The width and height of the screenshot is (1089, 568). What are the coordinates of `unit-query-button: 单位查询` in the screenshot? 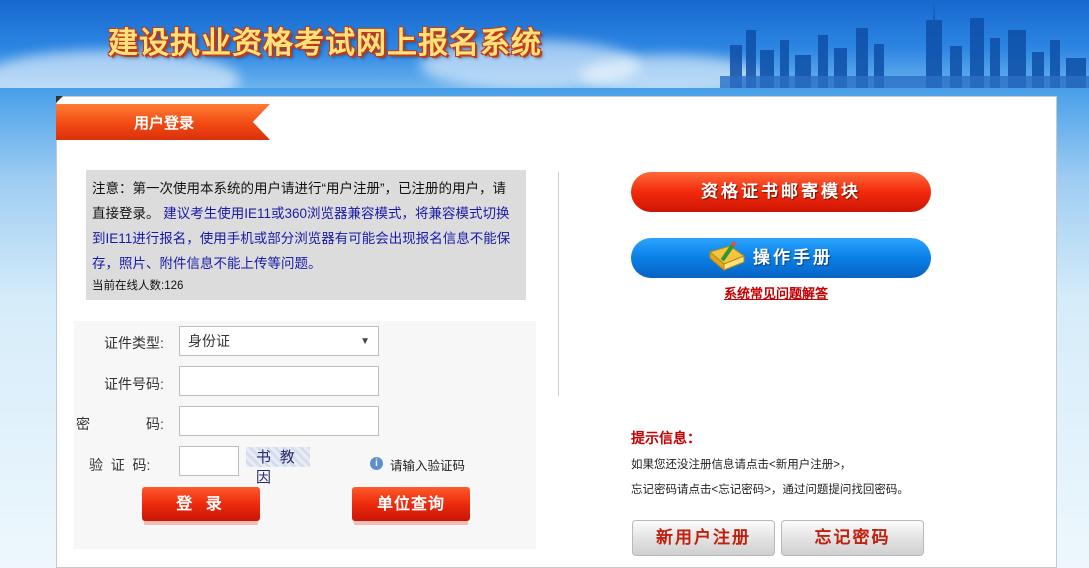 It's located at (411, 504).